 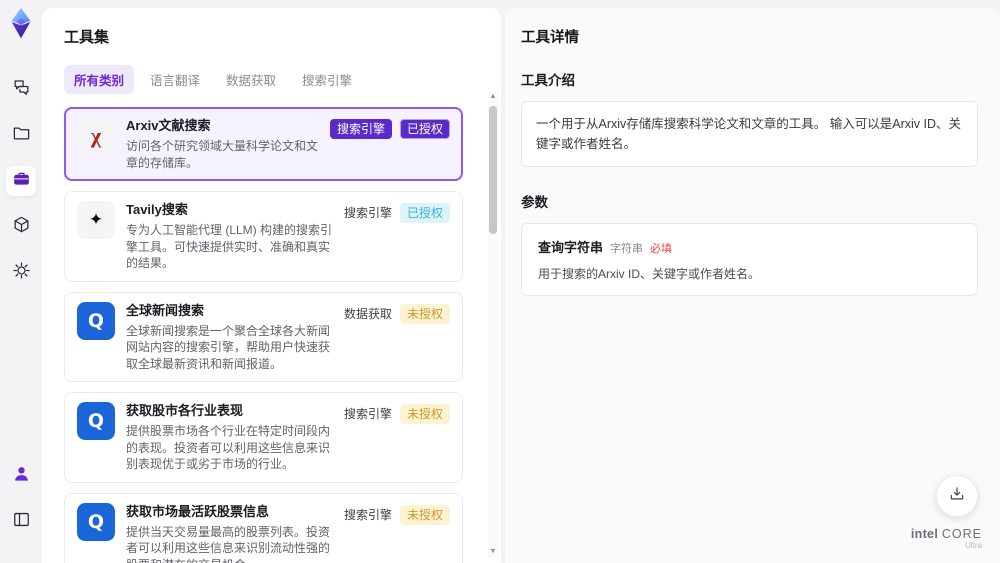 What do you see at coordinates (198, 511) in the screenshot?
I see `tool-name: 获取市场最活跃股票信息` at bounding box center [198, 511].